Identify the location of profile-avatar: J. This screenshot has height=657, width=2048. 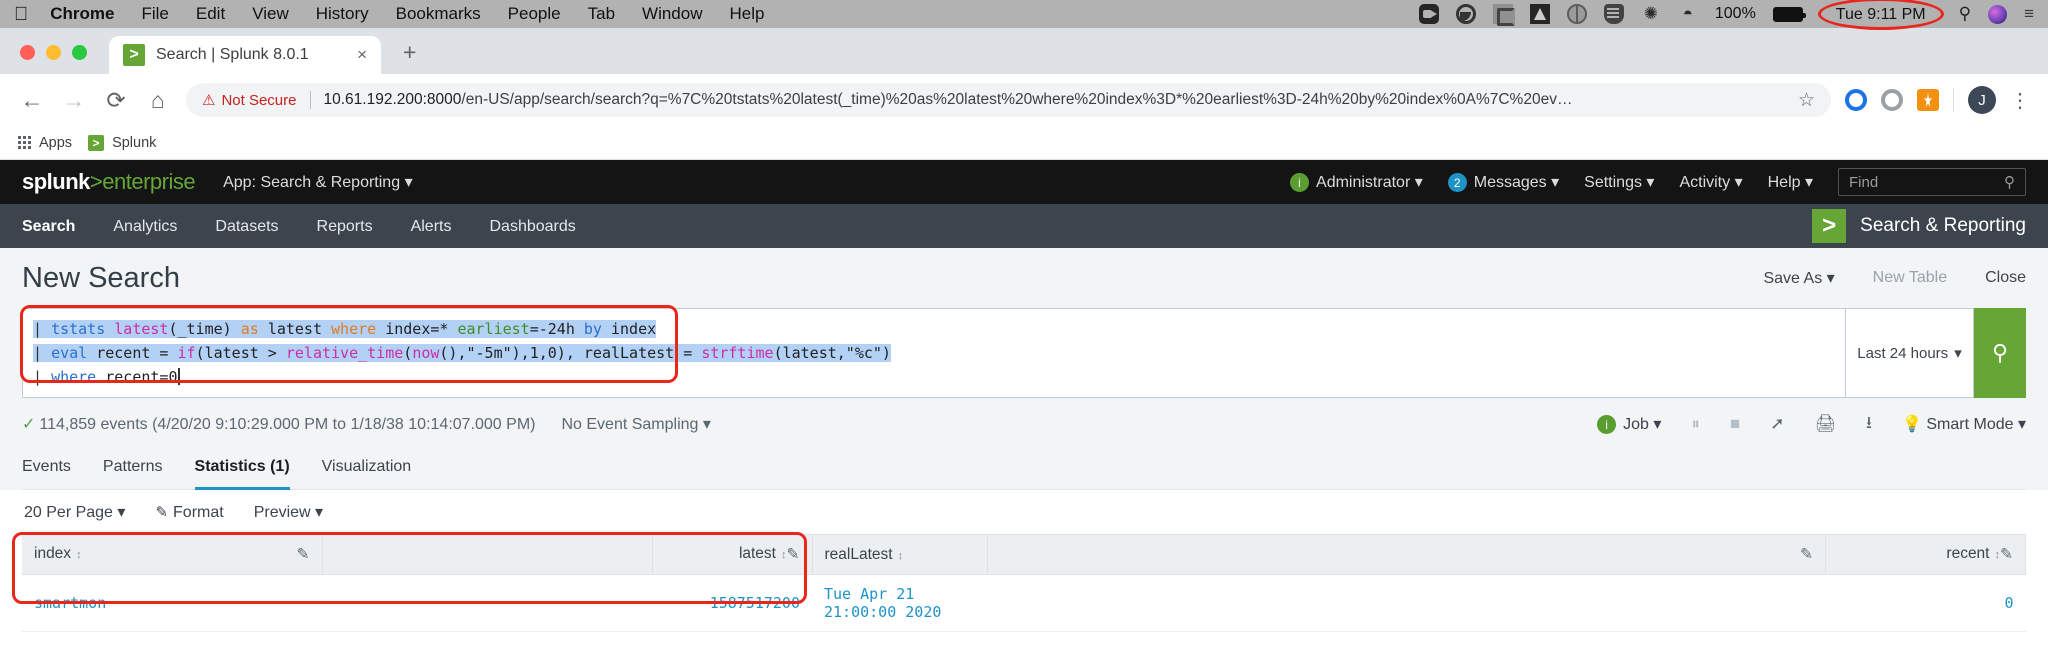
(1982, 100).